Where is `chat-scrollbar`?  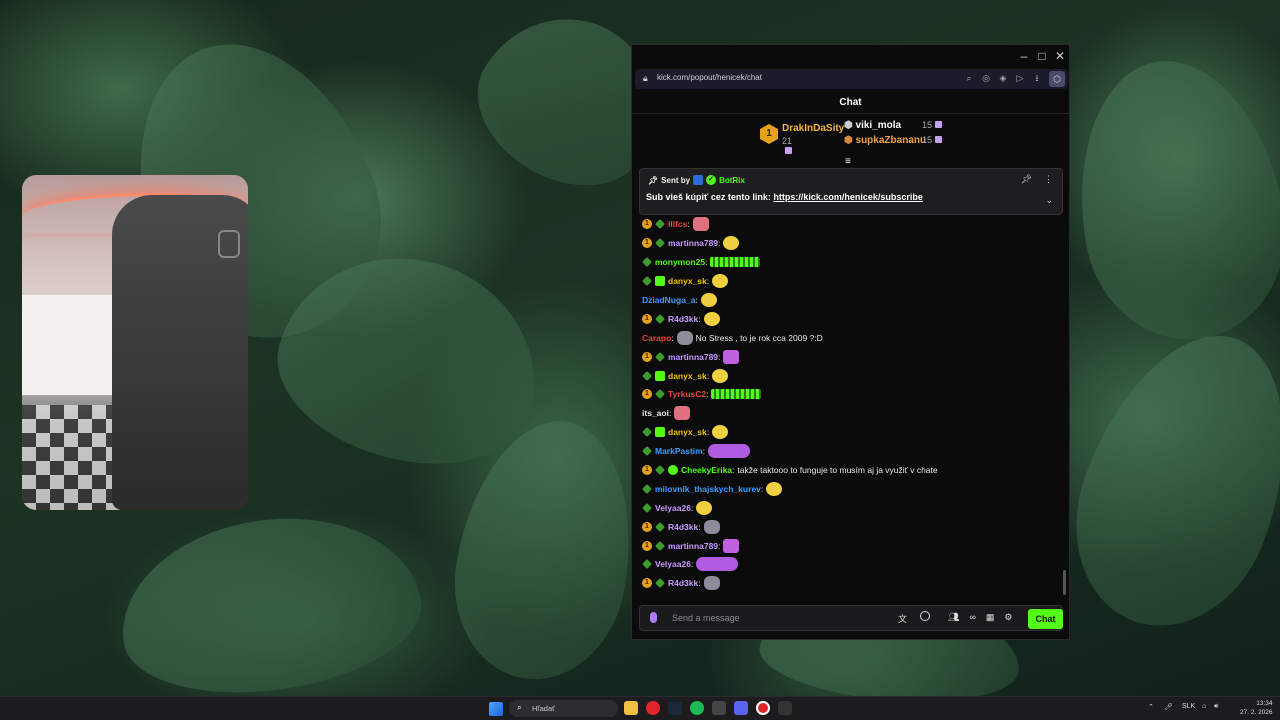 chat-scrollbar is located at coordinates (1064, 582).